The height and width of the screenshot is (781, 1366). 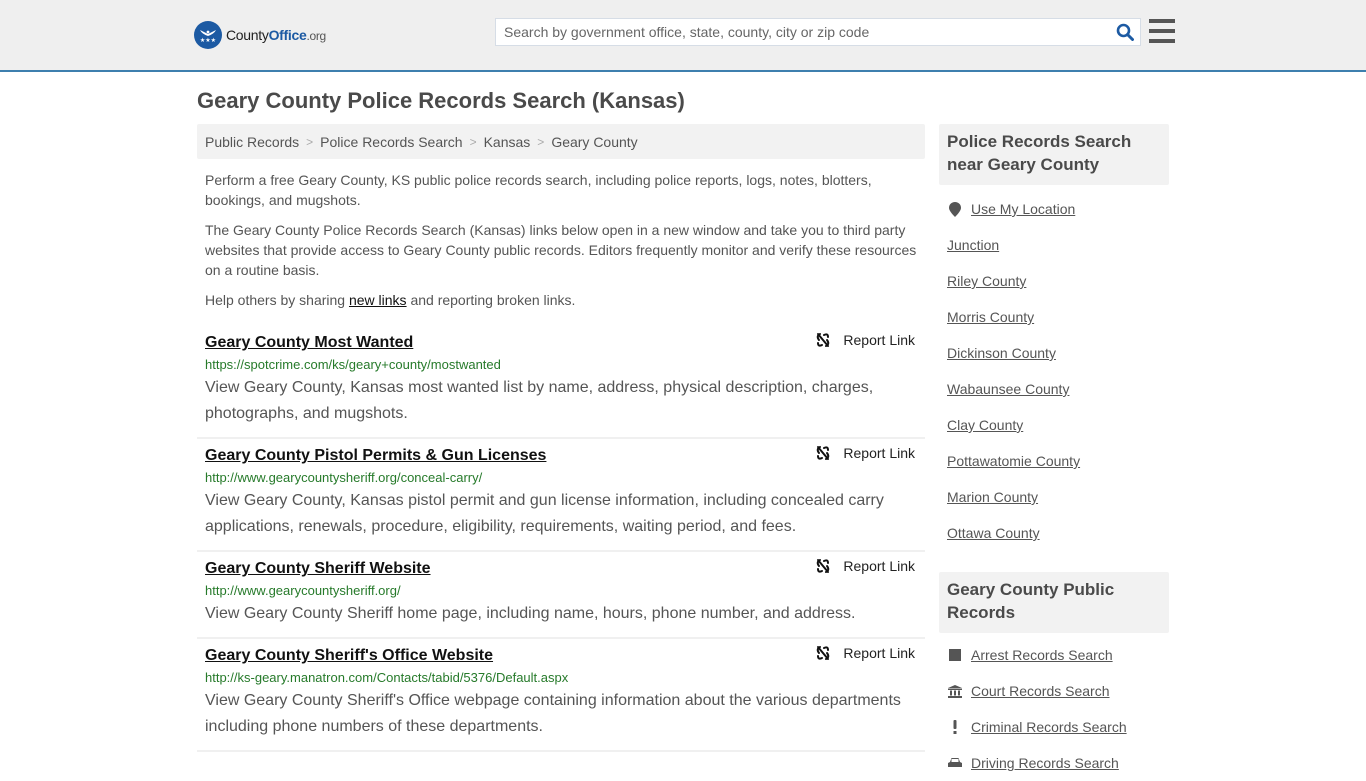 I want to click on courthouse-icon, so click(x=955, y=691).